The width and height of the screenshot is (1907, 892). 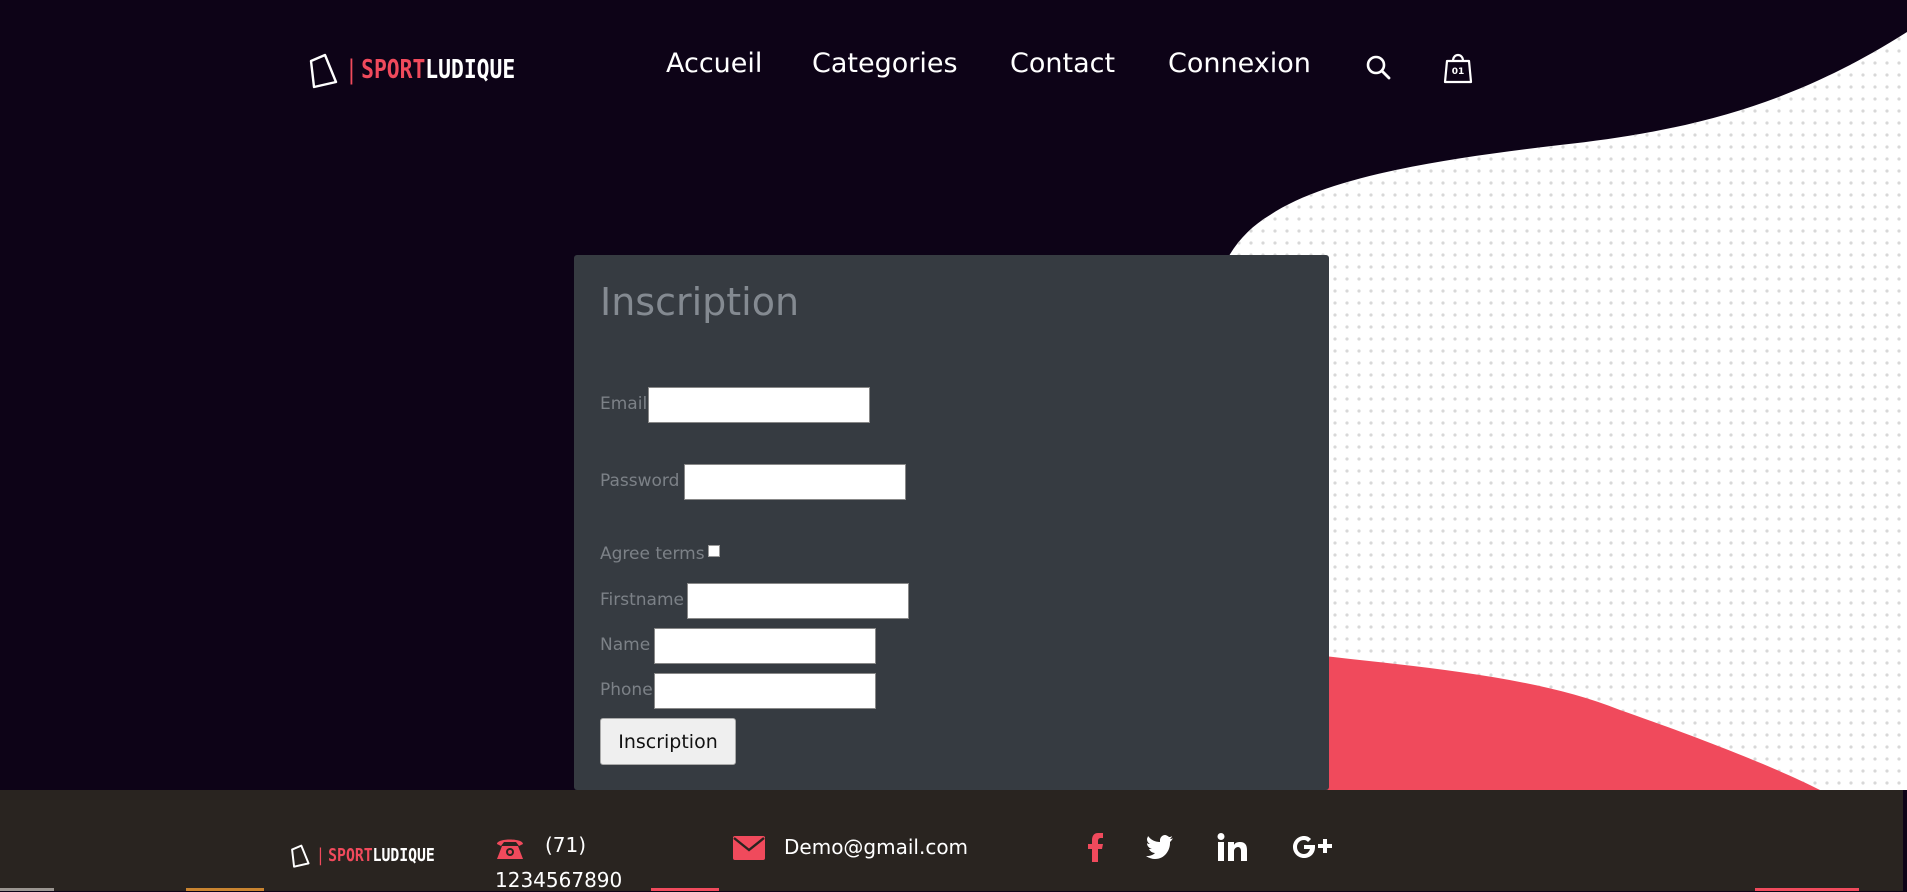 I want to click on footer-logo: | SPORT LUDIQUE, so click(x=374, y=855).